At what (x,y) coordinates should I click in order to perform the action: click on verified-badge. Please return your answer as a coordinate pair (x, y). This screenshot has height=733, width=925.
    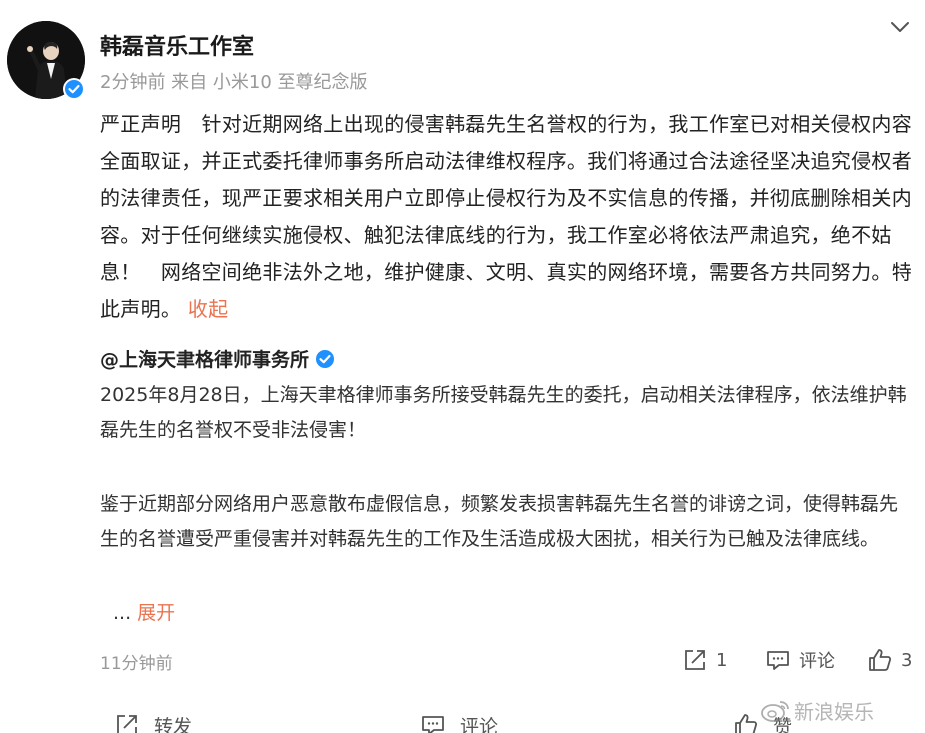
    Looking at the image, I should click on (74, 89).